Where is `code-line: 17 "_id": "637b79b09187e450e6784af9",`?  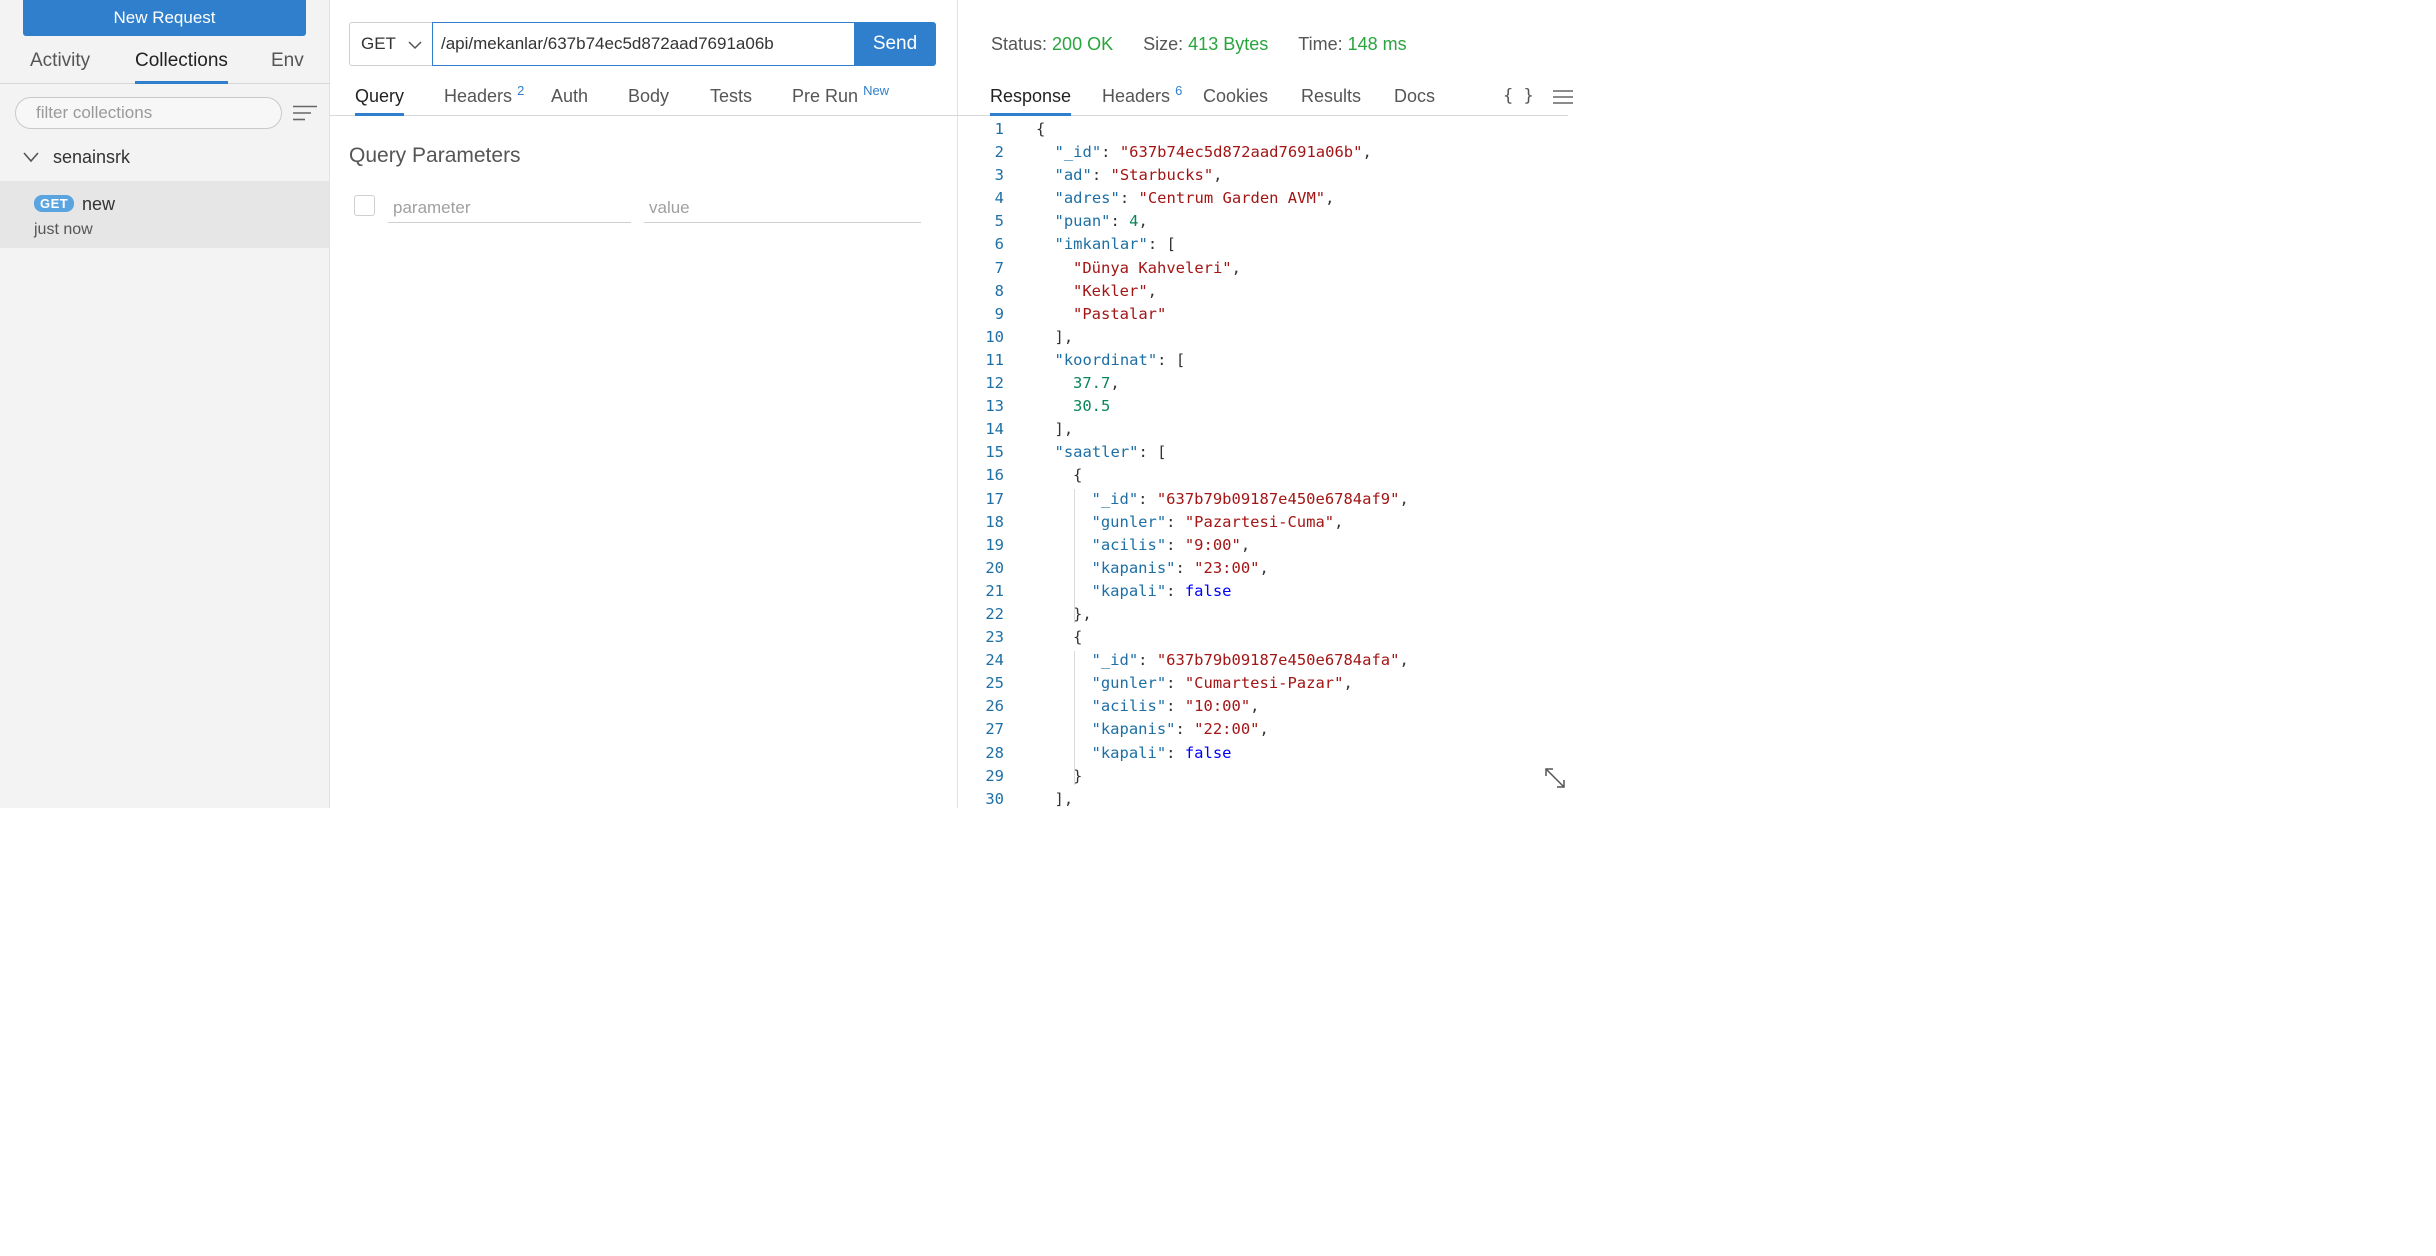 code-line: 17 "_id": "637b79b09187e450e6784af9", is located at coordinates (1263, 499).